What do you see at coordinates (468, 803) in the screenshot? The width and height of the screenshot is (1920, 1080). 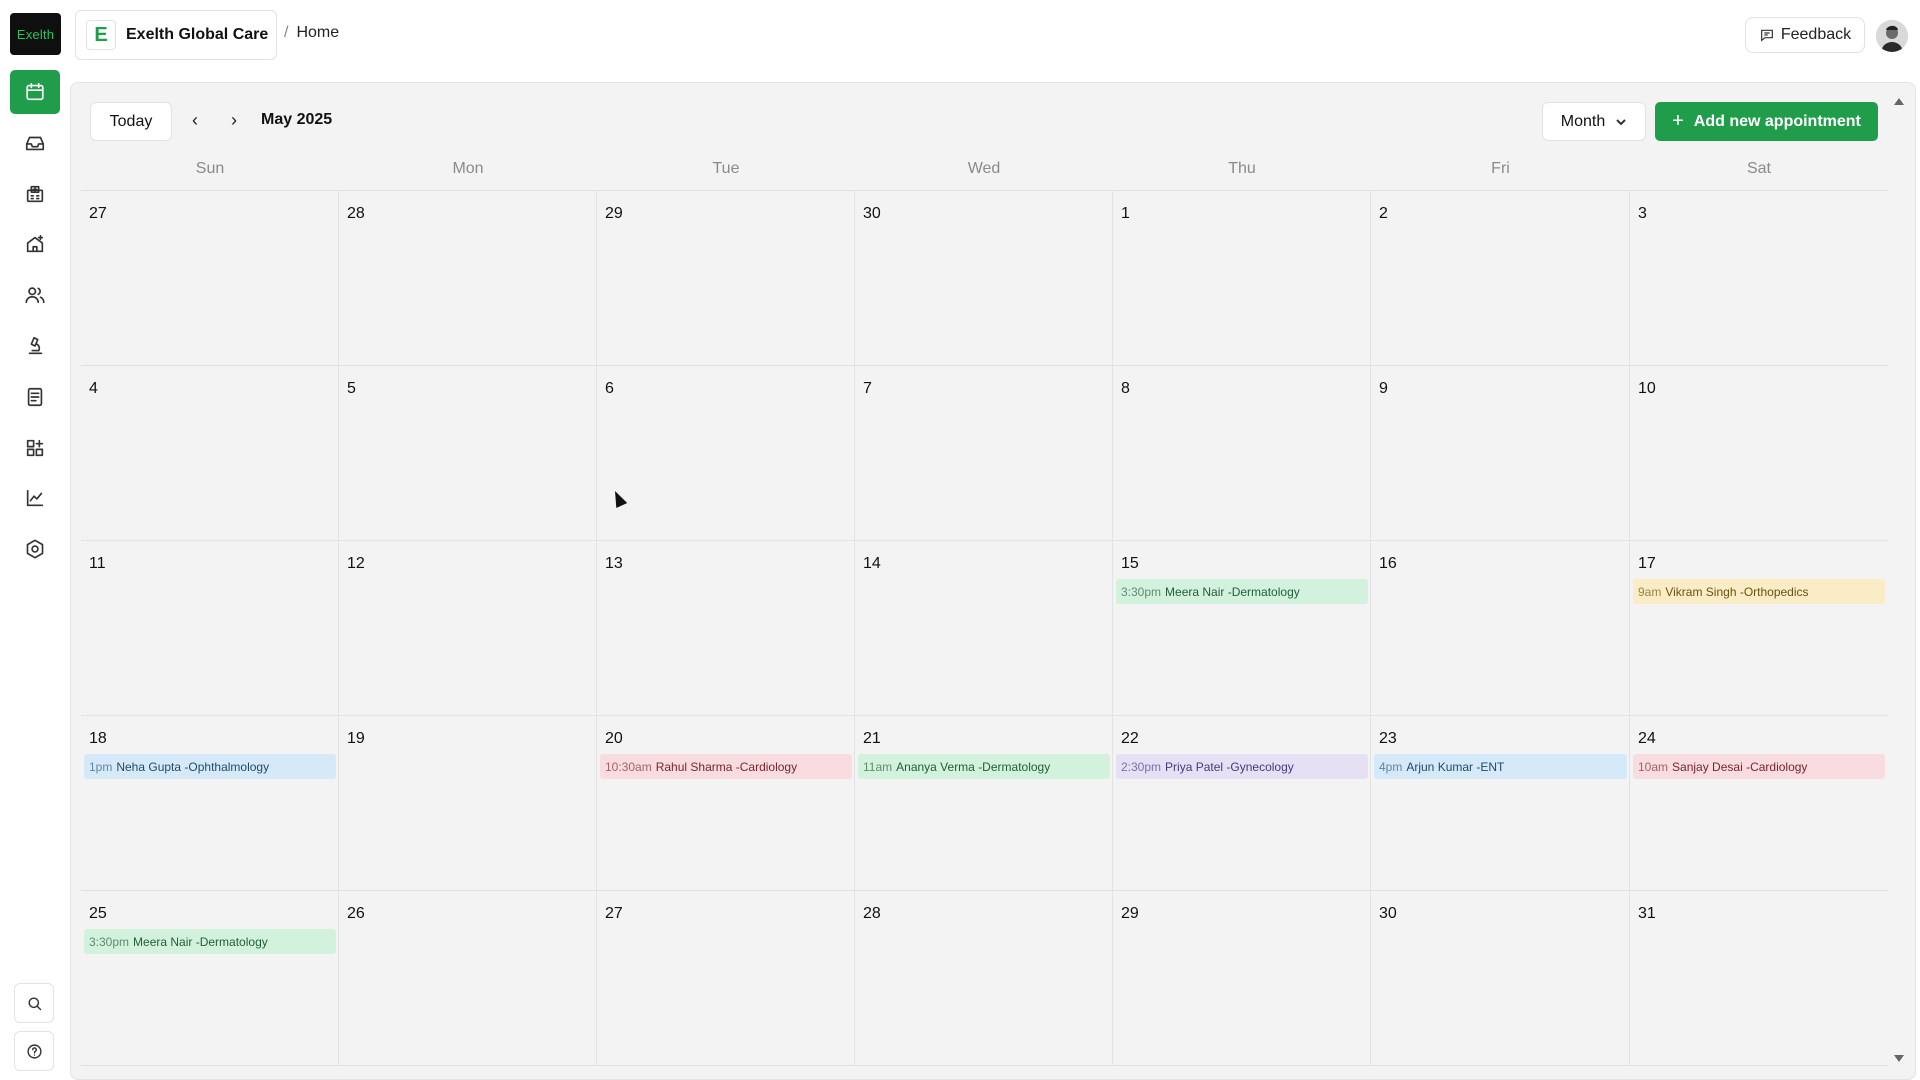 I see `day-cell: 19` at bounding box center [468, 803].